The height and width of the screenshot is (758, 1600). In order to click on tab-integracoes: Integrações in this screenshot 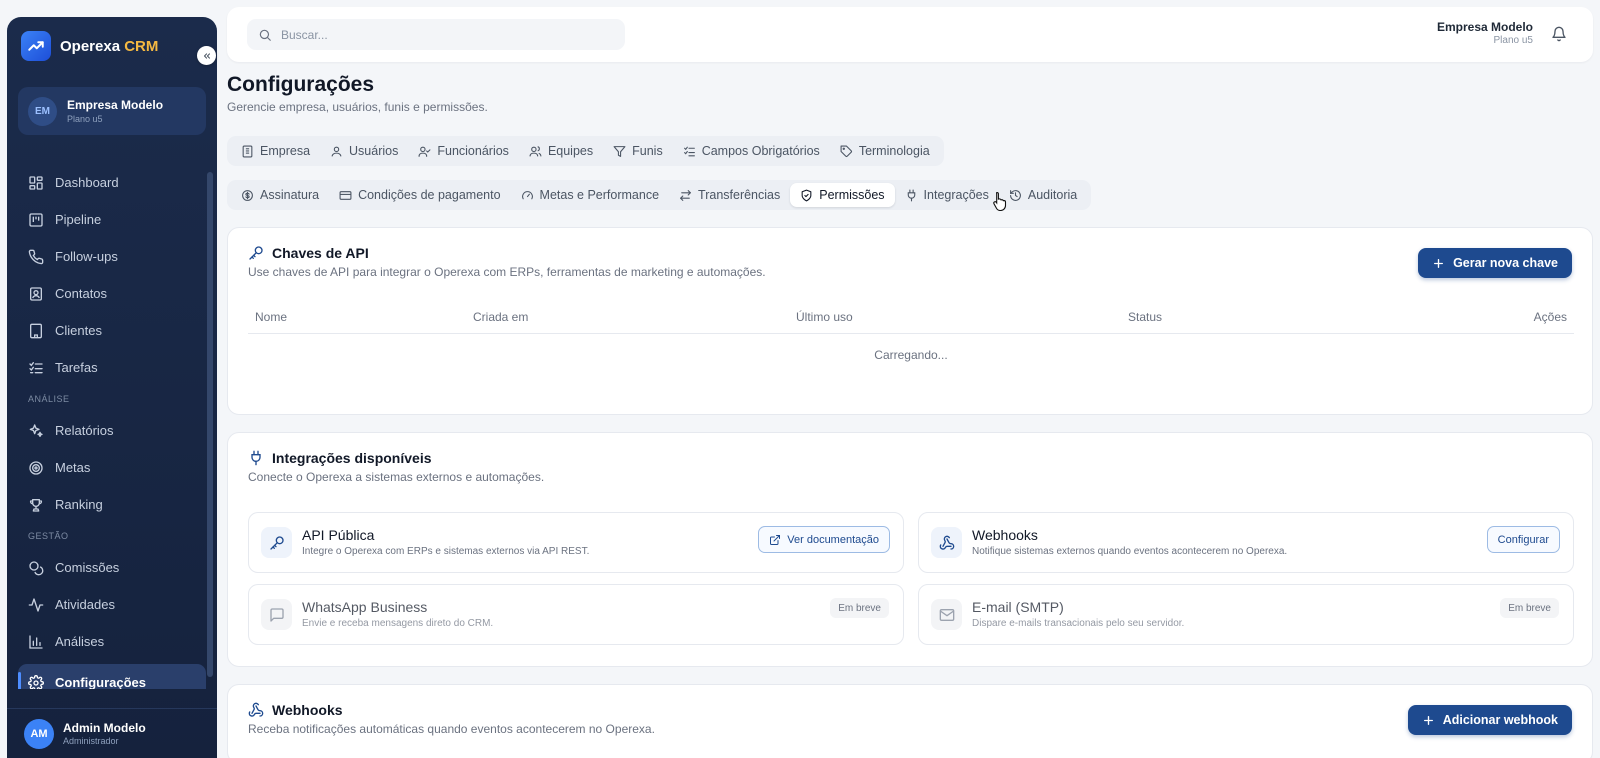, I will do `click(947, 195)`.